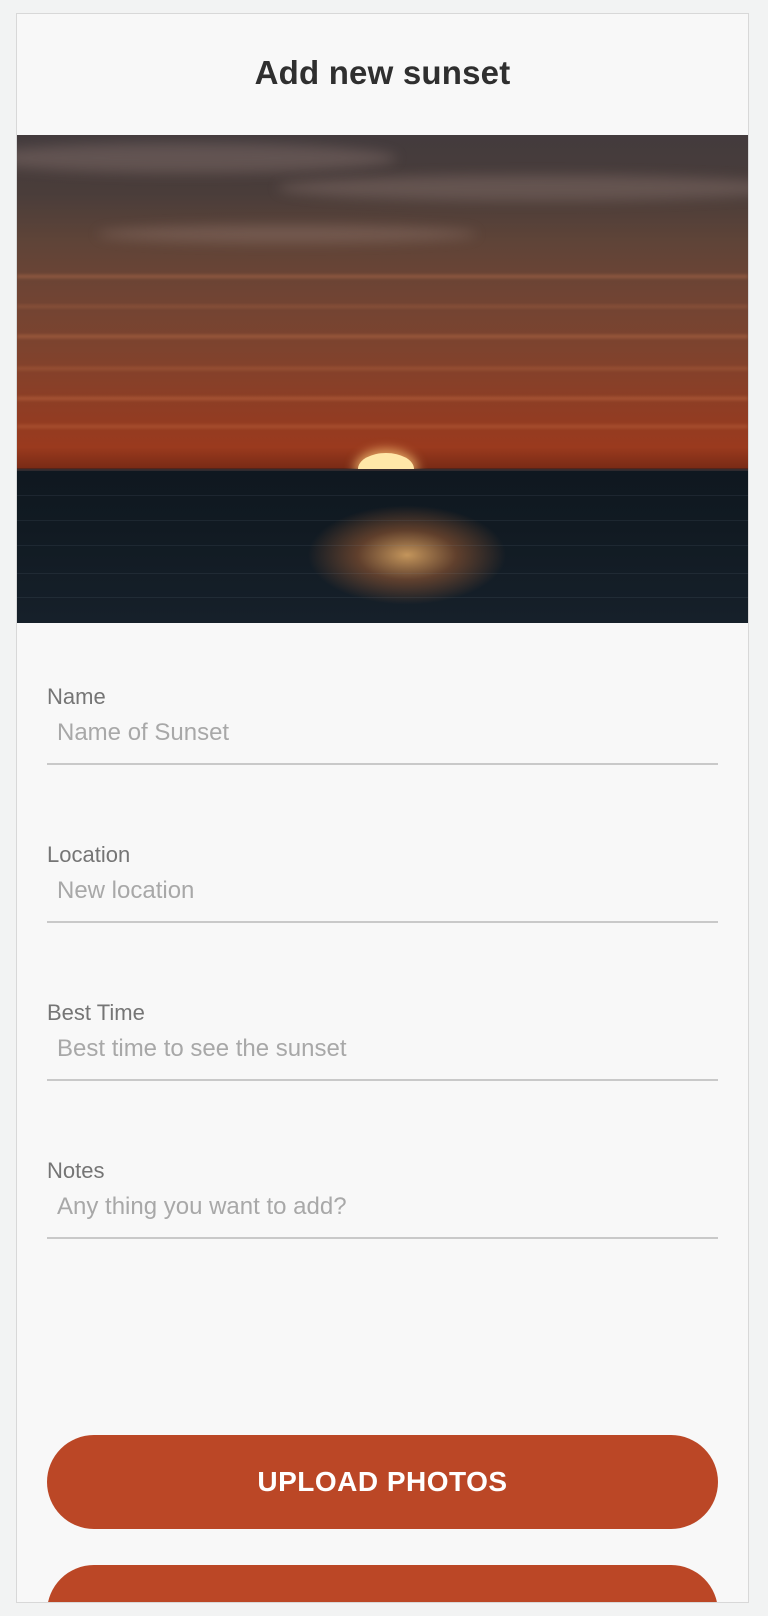  What do you see at coordinates (76, 1170) in the screenshot?
I see `notes-label: Notes` at bounding box center [76, 1170].